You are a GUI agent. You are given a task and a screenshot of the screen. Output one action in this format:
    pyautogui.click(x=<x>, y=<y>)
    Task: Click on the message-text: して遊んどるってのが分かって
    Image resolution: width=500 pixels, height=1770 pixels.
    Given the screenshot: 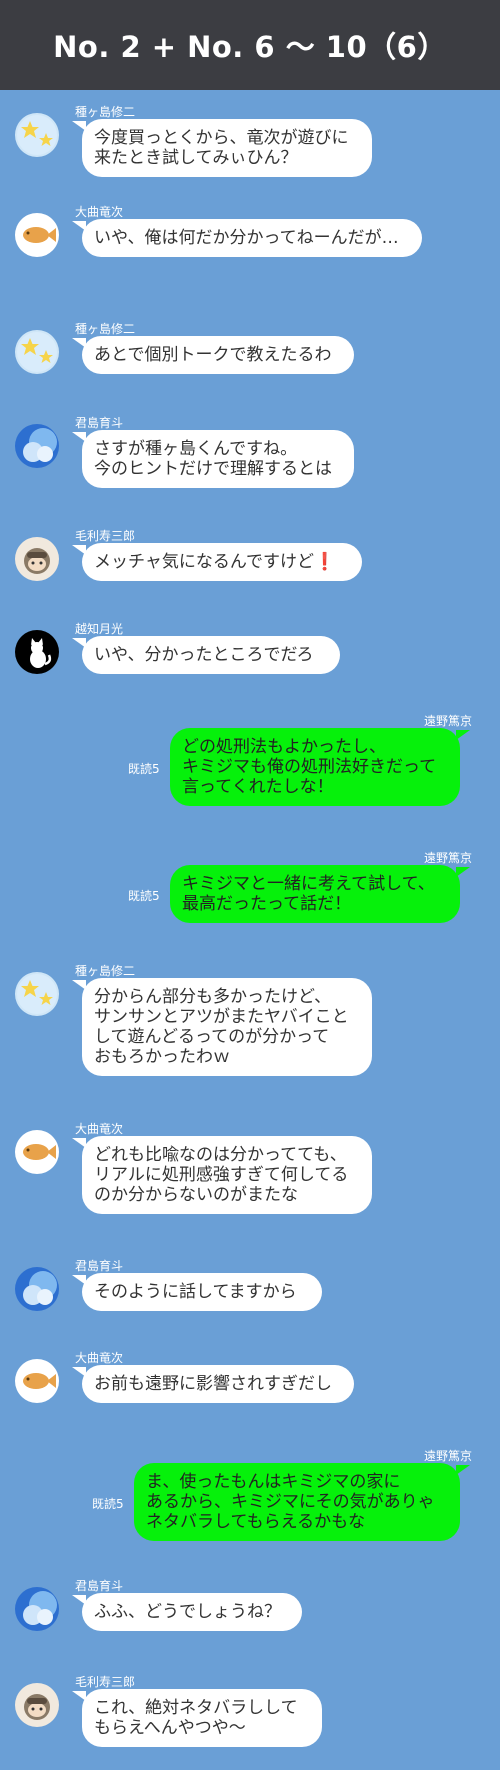 What is the action you would take?
    pyautogui.click(x=212, y=1037)
    